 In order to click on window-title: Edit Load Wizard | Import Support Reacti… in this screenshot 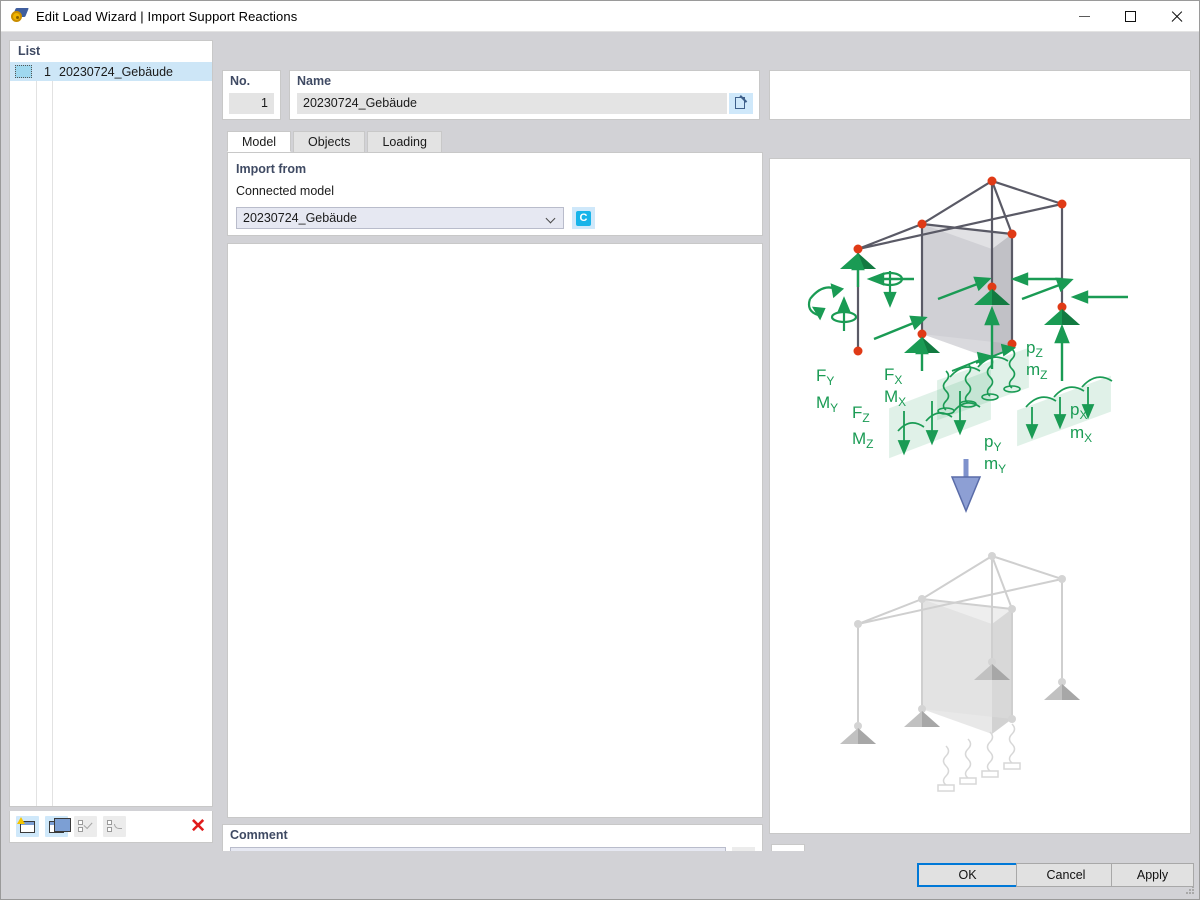, I will do `click(167, 16)`.